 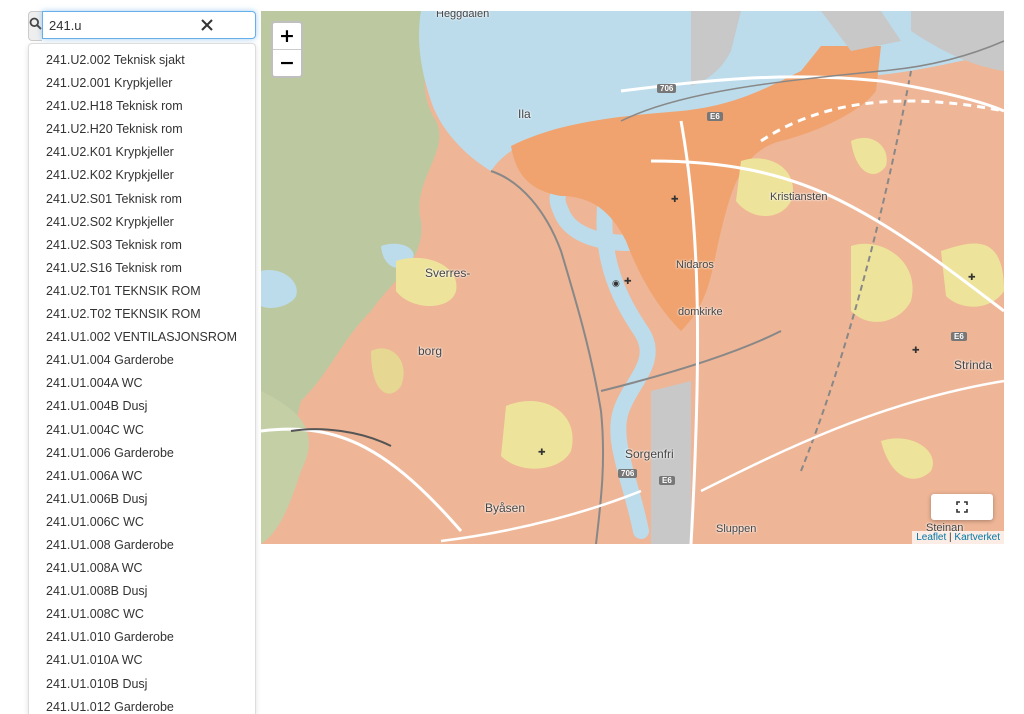 I want to click on autocomplete-item: 241.U1.008C WC, so click(x=142, y=614).